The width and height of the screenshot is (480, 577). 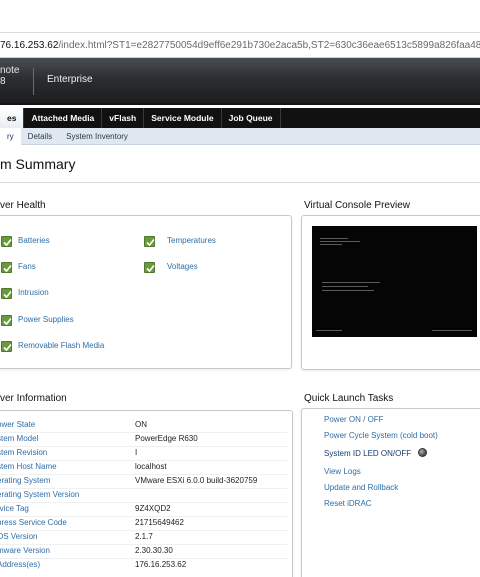 What do you see at coordinates (19, 438) in the screenshot?
I see `info-label-system-model: stem Model` at bounding box center [19, 438].